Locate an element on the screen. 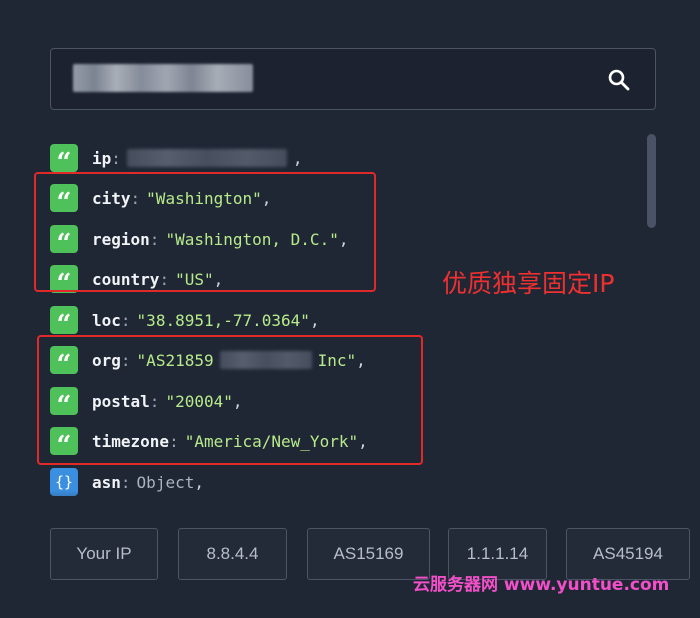  ip-value-blurred is located at coordinates (206, 158).